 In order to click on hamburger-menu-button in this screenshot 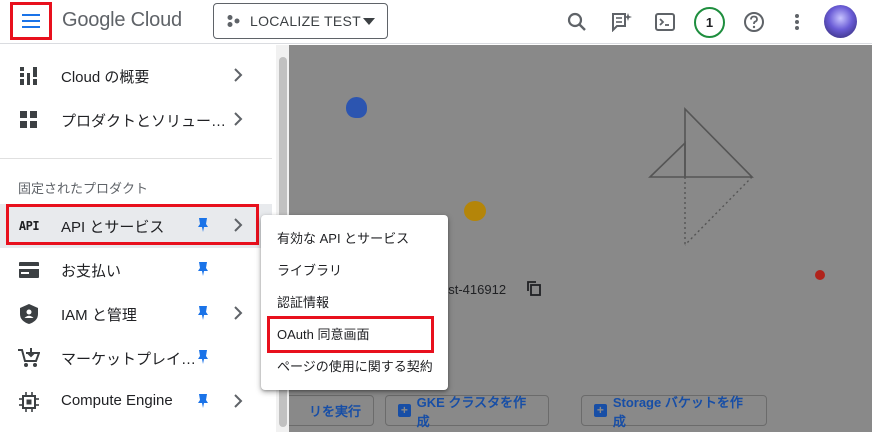, I will do `click(31, 21)`.